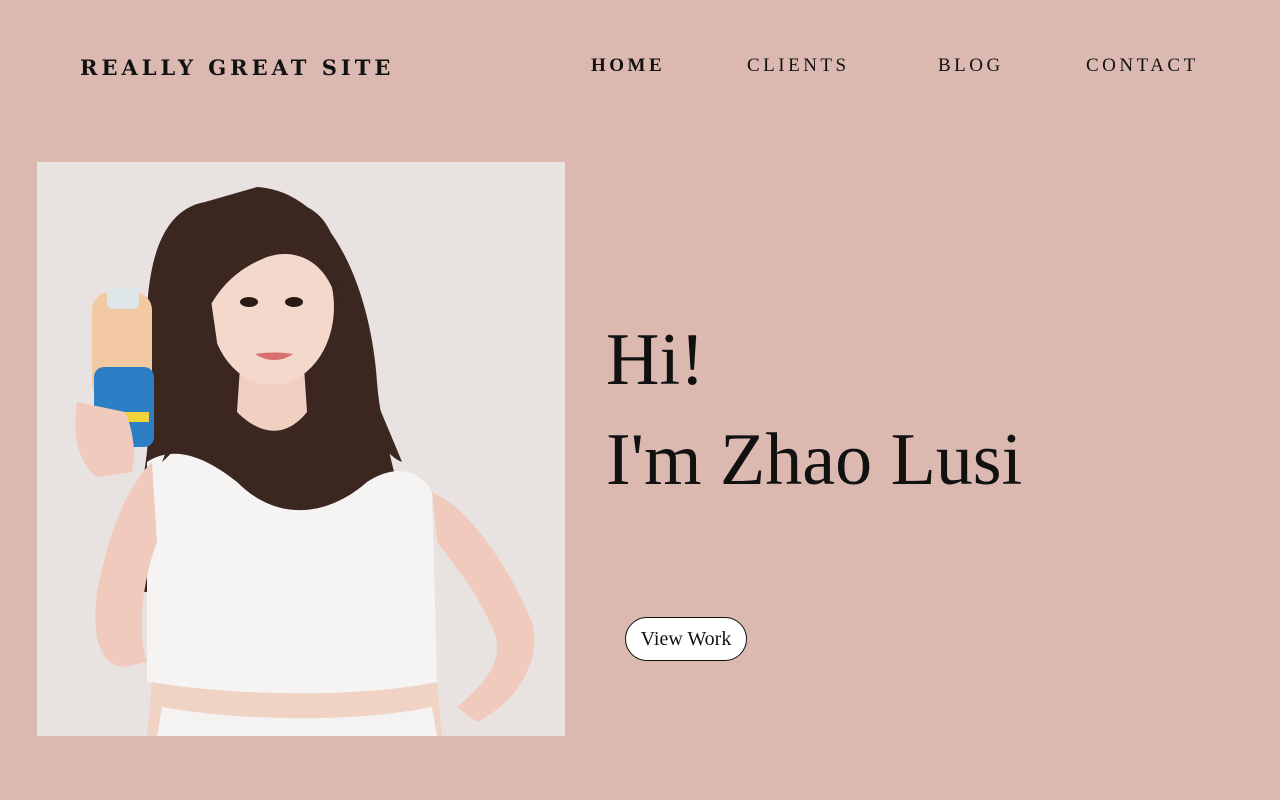  Describe the element at coordinates (971, 66) in the screenshot. I see `nav-item-blog: BLOG` at that location.